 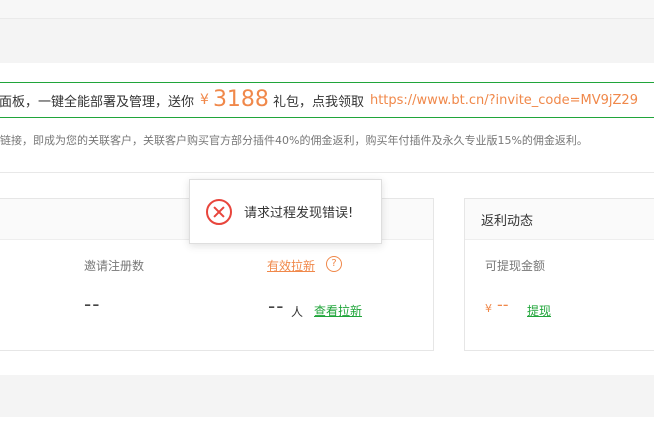 What do you see at coordinates (559, 219) in the screenshot?
I see `rebate-card-title: 返利动态` at bounding box center [559, 219].